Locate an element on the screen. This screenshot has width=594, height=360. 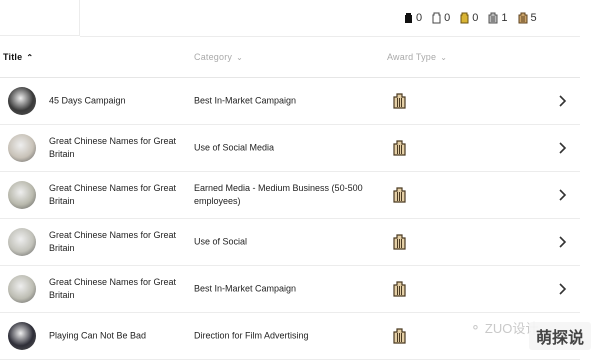
award-stat-graphite: 1 is located at coordinates (498, 18).